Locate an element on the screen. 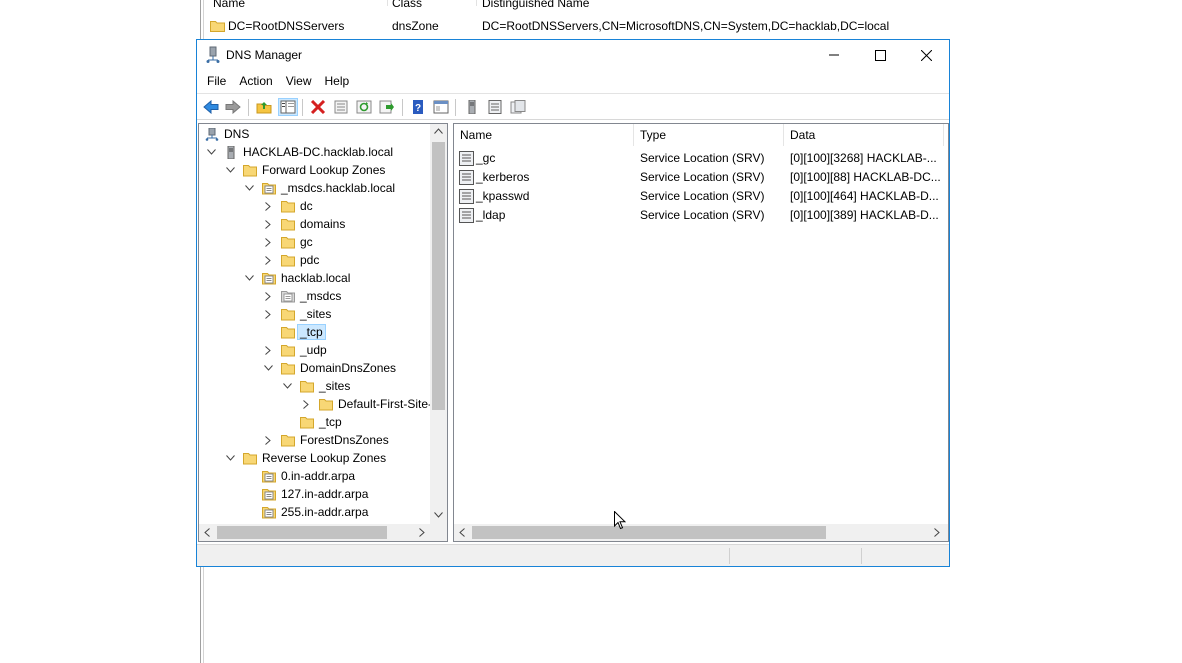 This screenshot has height=663, width=1182. tree-item-server: HACKLAB-DC.hacklab.local is located at coordinates (299, 152).